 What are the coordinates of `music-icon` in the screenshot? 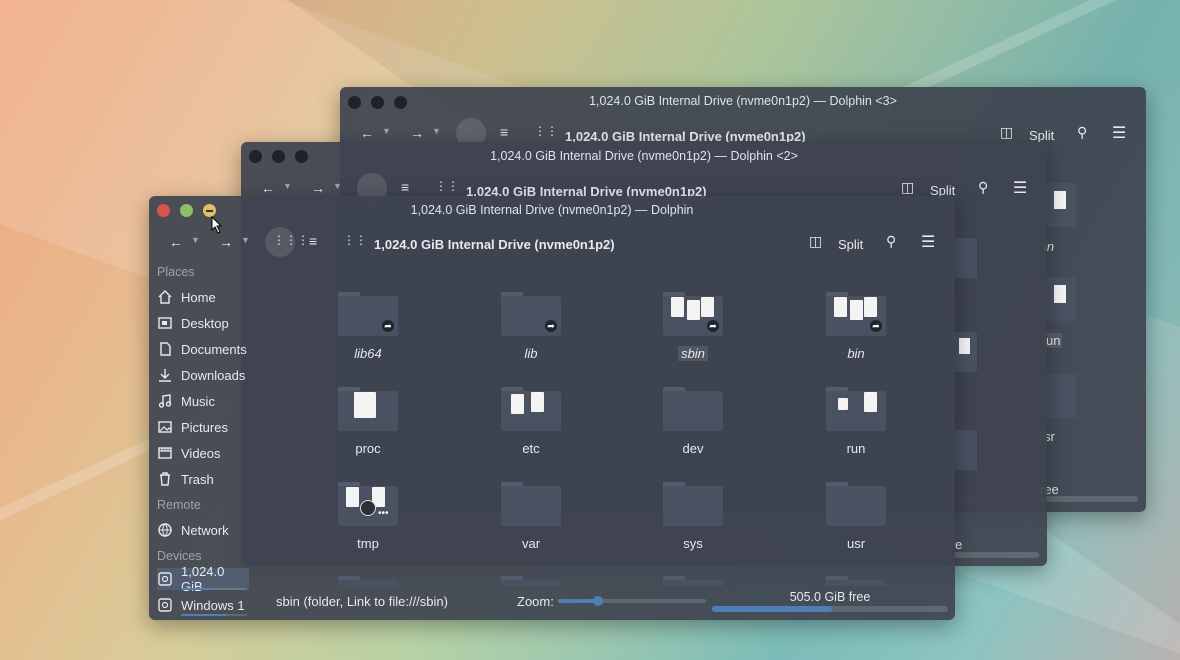 It's located at (165, 401).